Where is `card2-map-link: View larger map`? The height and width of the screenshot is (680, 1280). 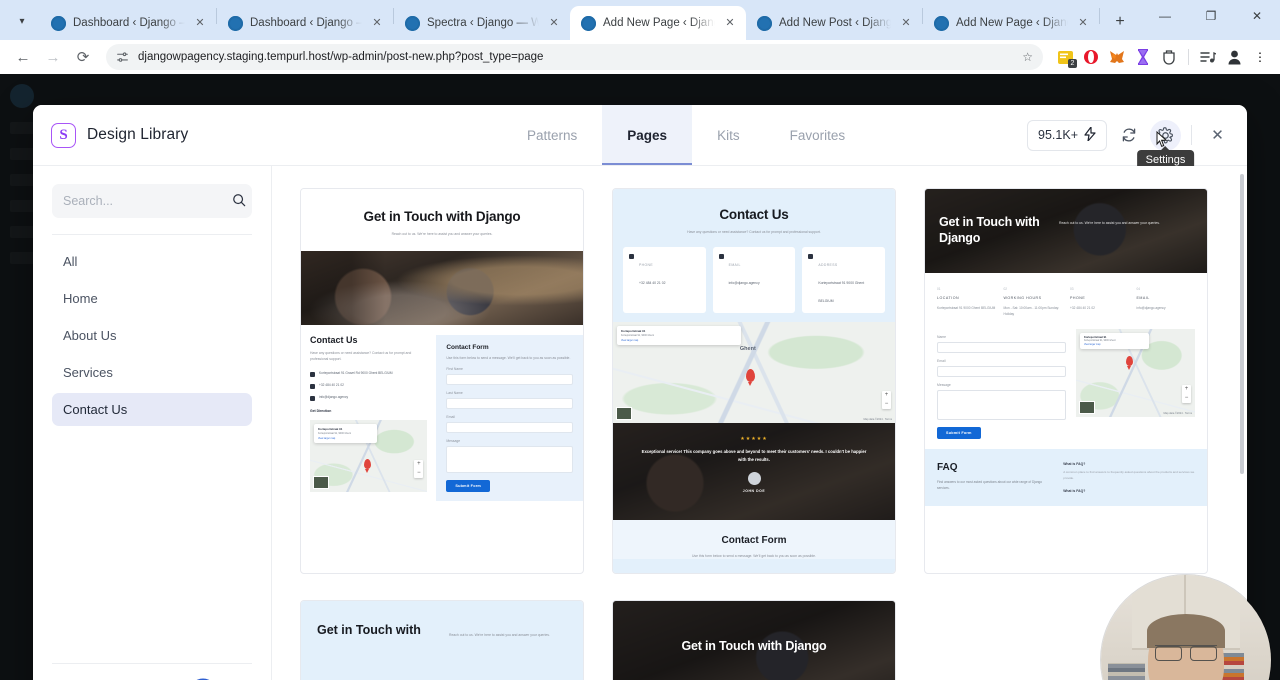
card2-map-link: View larger map is located at coordinates (679, 340).